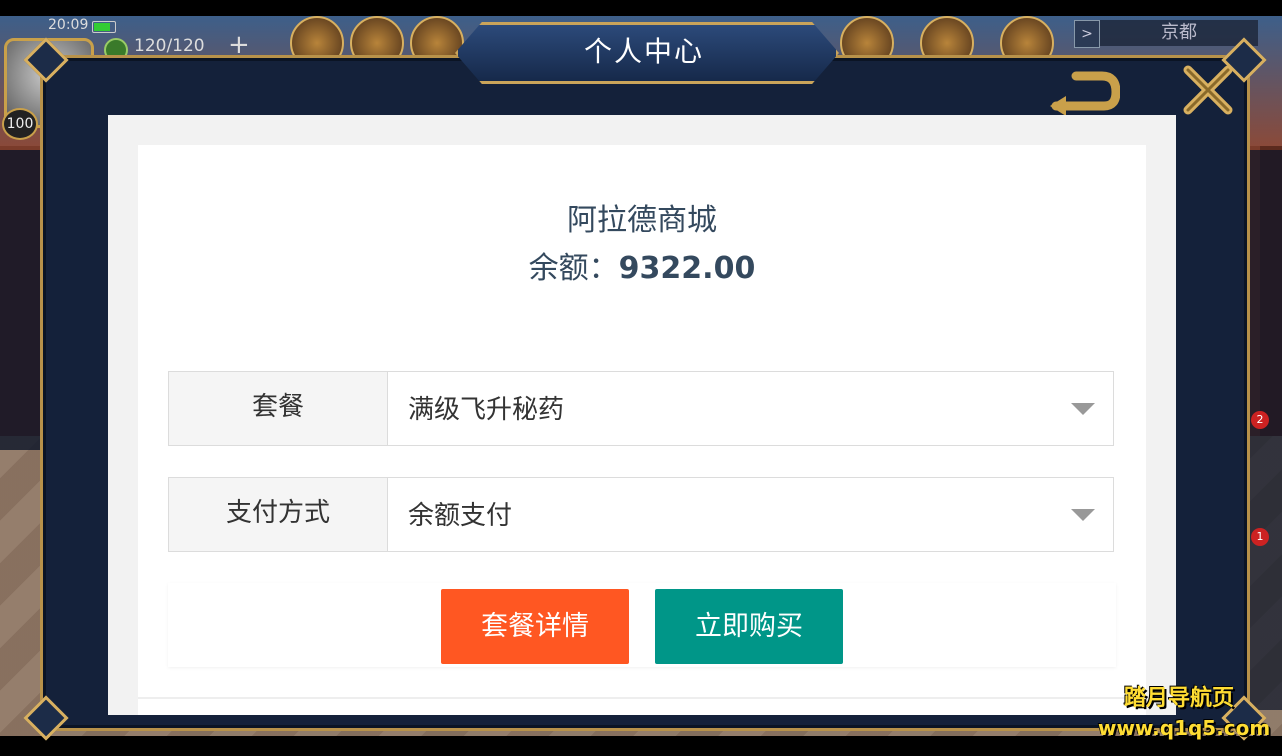  I want to click on payment-method-select: 支付方式 余额支付, so click(641, 514).